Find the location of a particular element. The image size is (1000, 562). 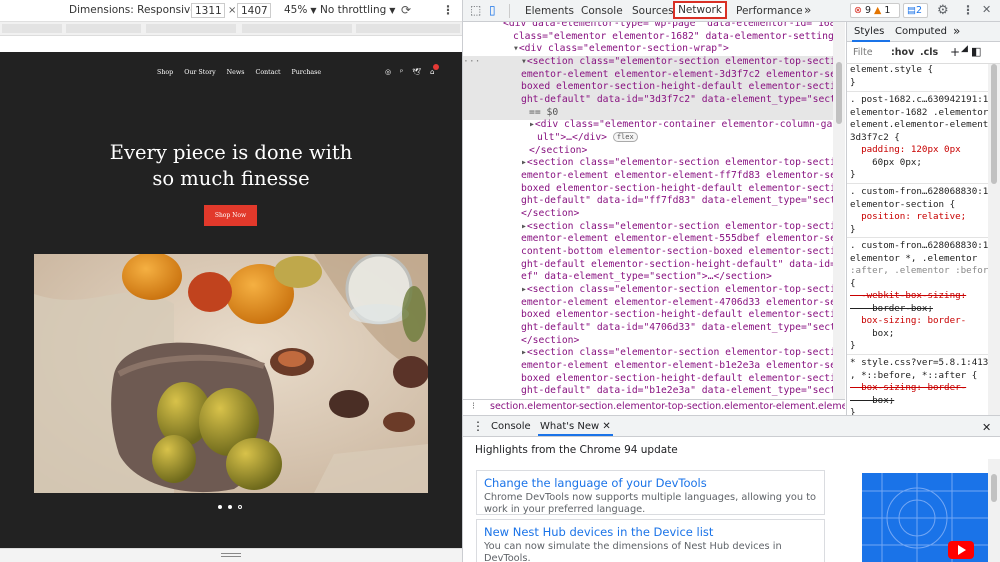

gear-icon: ⚙ is located at coordinates (943, 10).